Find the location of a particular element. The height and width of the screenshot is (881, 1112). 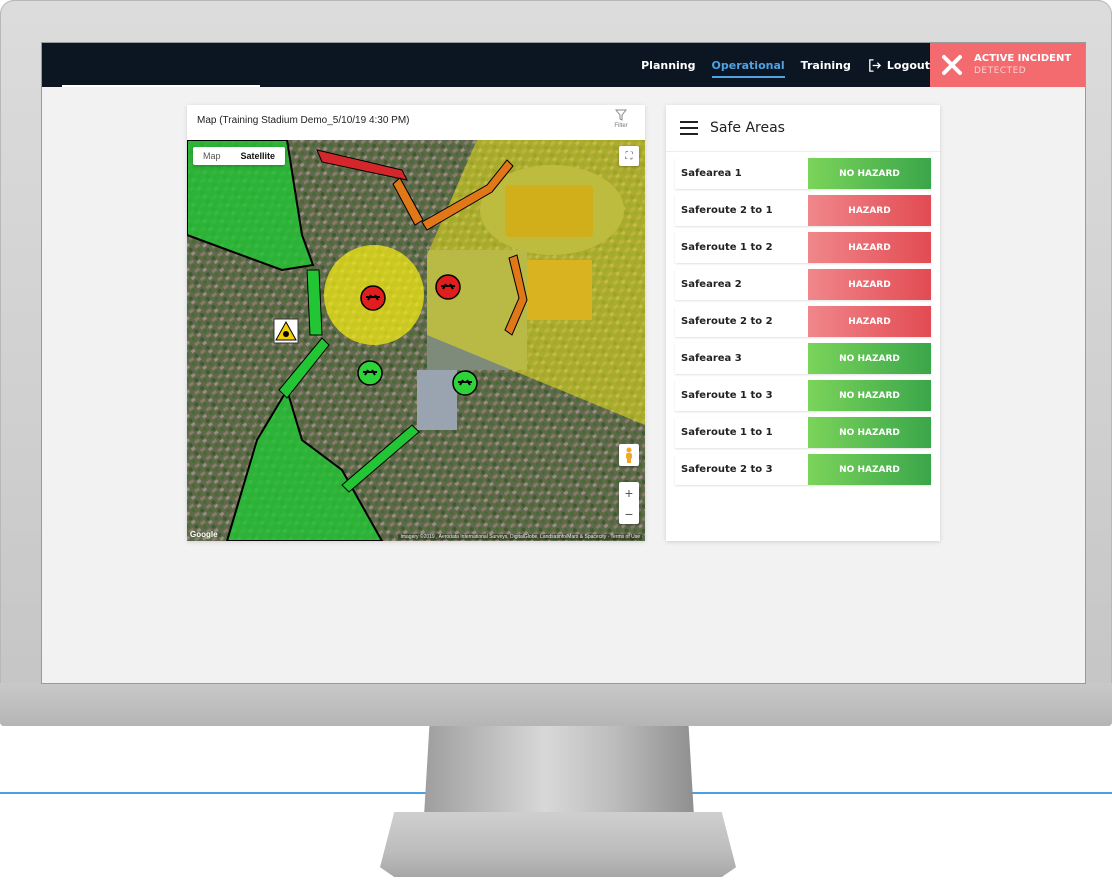

safe-area-row: Saferoute 2 to 3 NO HAZARD is located at coordinates (803, 469).